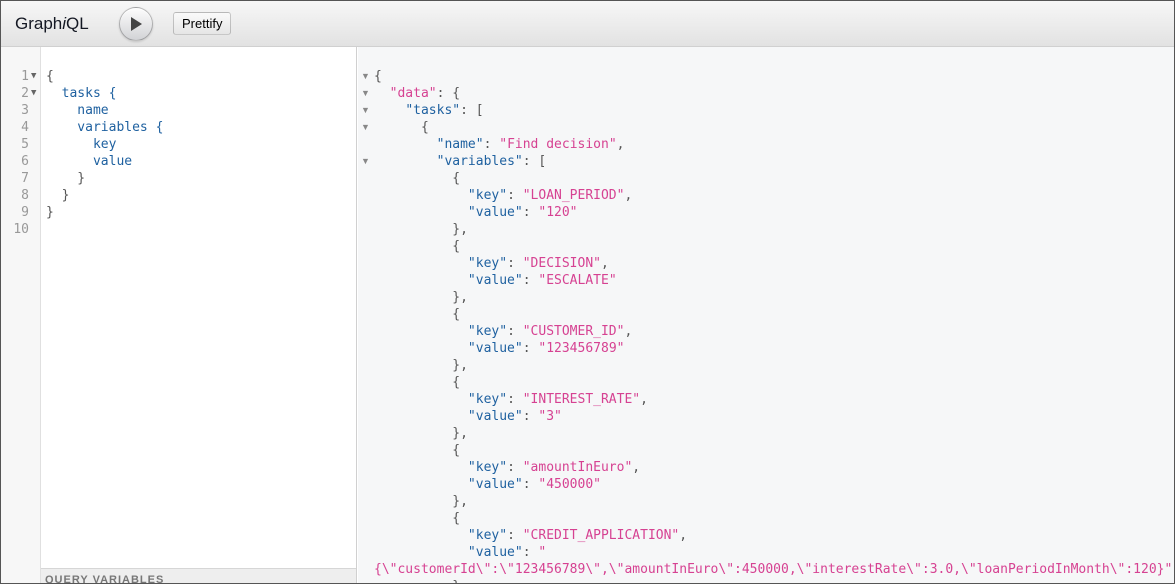  What do you see at coordinates (577, 280) in the screenshot?
I see `json-string: "ESCALATE"` at bounding box center [577, 280].